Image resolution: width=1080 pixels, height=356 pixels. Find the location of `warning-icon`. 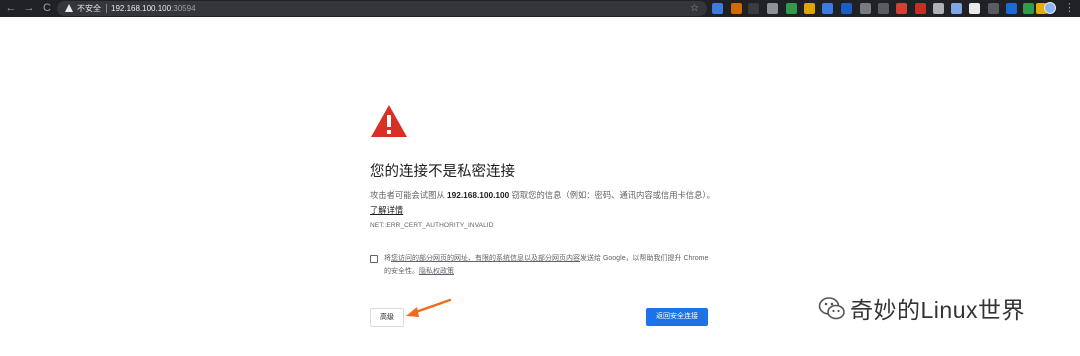

warning-icon is located at coordinates (69, 8).